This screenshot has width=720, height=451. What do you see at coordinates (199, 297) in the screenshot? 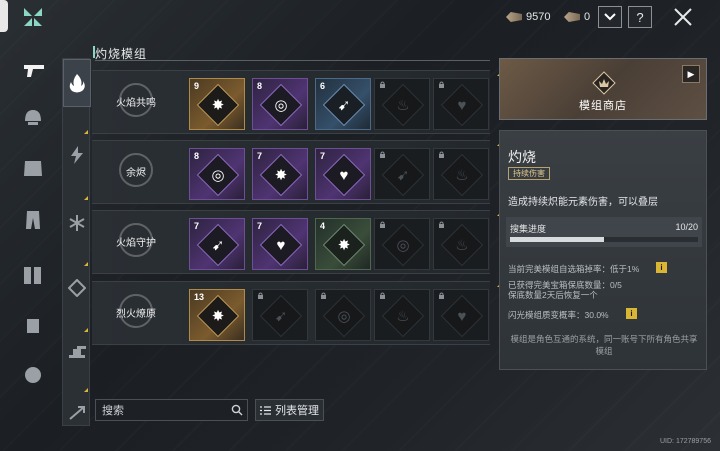
I see `module-count: 13` at bounding box center [199, 297].